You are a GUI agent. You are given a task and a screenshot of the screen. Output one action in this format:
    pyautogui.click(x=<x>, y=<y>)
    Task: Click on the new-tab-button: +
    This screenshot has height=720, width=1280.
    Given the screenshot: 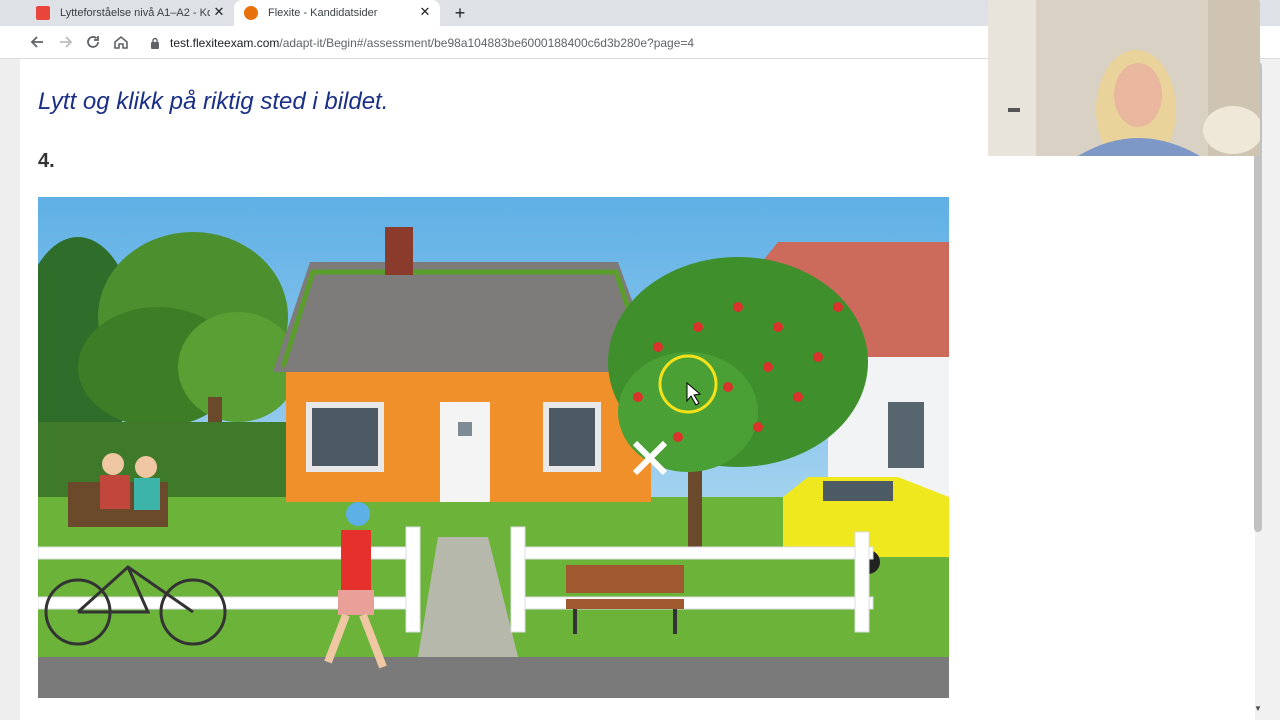 What is the action you would take?
    pyautogui.click(x=460, y=13)
    